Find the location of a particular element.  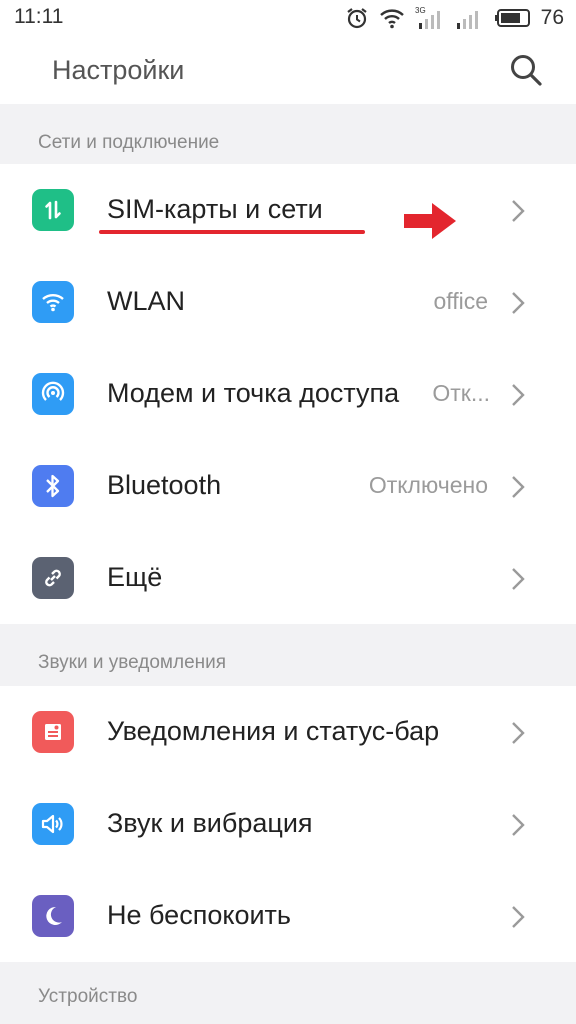

app-bar: Настройки is located at coordinates (288, 70).